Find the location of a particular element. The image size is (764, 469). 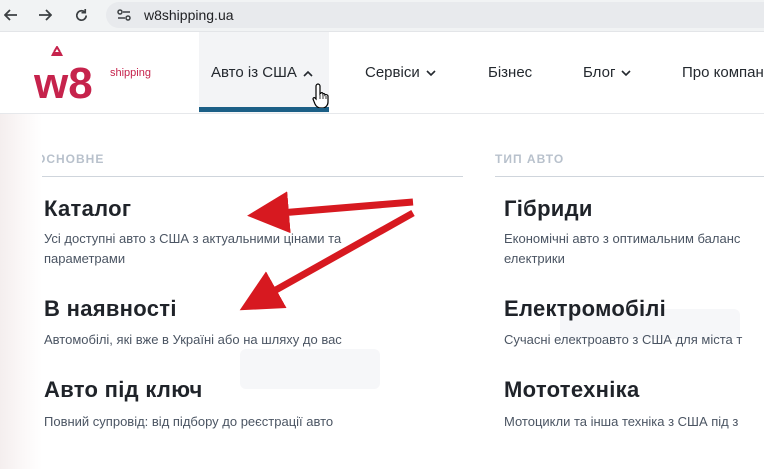

menu-item-auto-usa: Авто із США is located at coordinates (264, 72).